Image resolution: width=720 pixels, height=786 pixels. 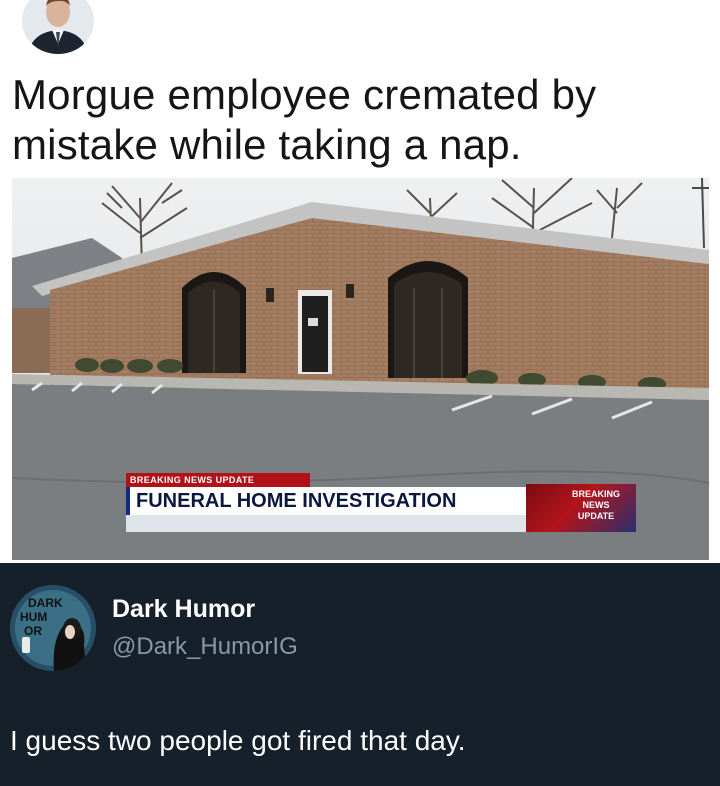 What do you see at coordinates (326, 501) in the screenshot?
I see `ticker-headline: FUNERAL HOME INVESTIGATION` at bounding box center [326, 501].